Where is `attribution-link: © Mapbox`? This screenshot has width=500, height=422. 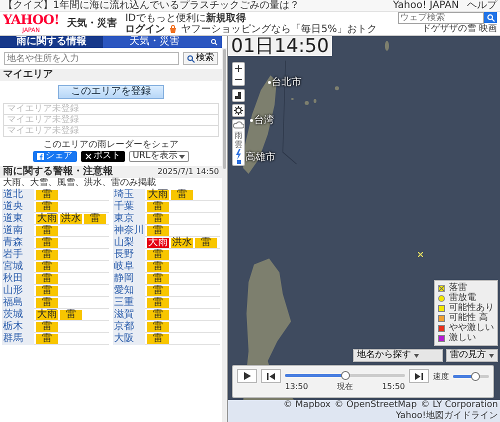 attribution-link: © Mapbox is located at coordinates (307, 405).